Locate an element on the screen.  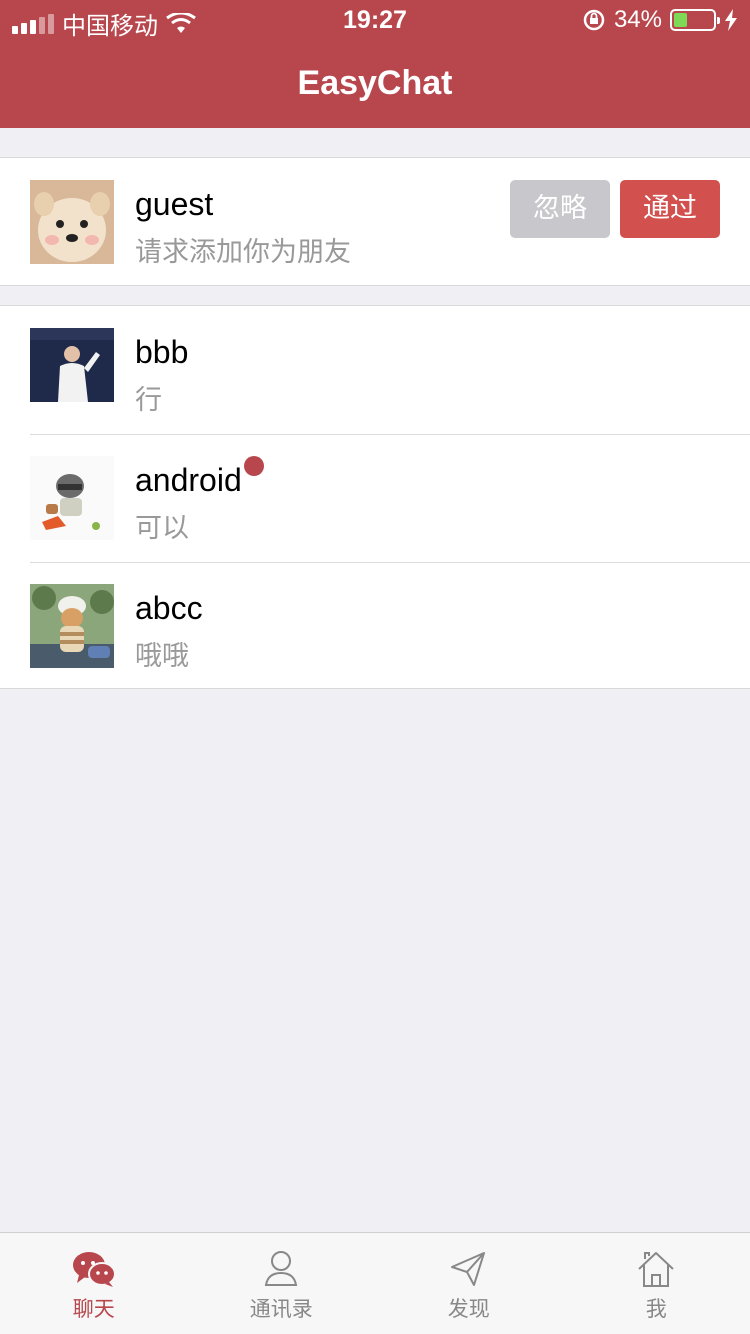
tab-label: 我 is located at coordinates (656, 1309).